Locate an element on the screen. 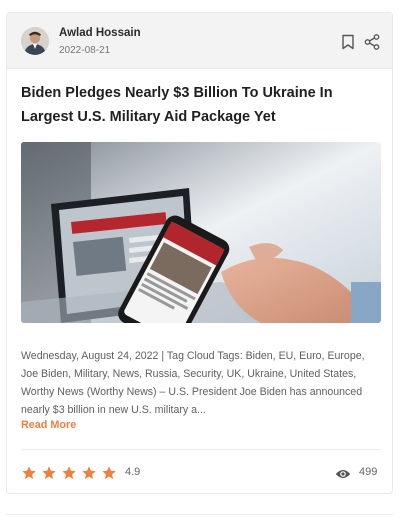  views-count: 499 is located at coordinates (368, 472).